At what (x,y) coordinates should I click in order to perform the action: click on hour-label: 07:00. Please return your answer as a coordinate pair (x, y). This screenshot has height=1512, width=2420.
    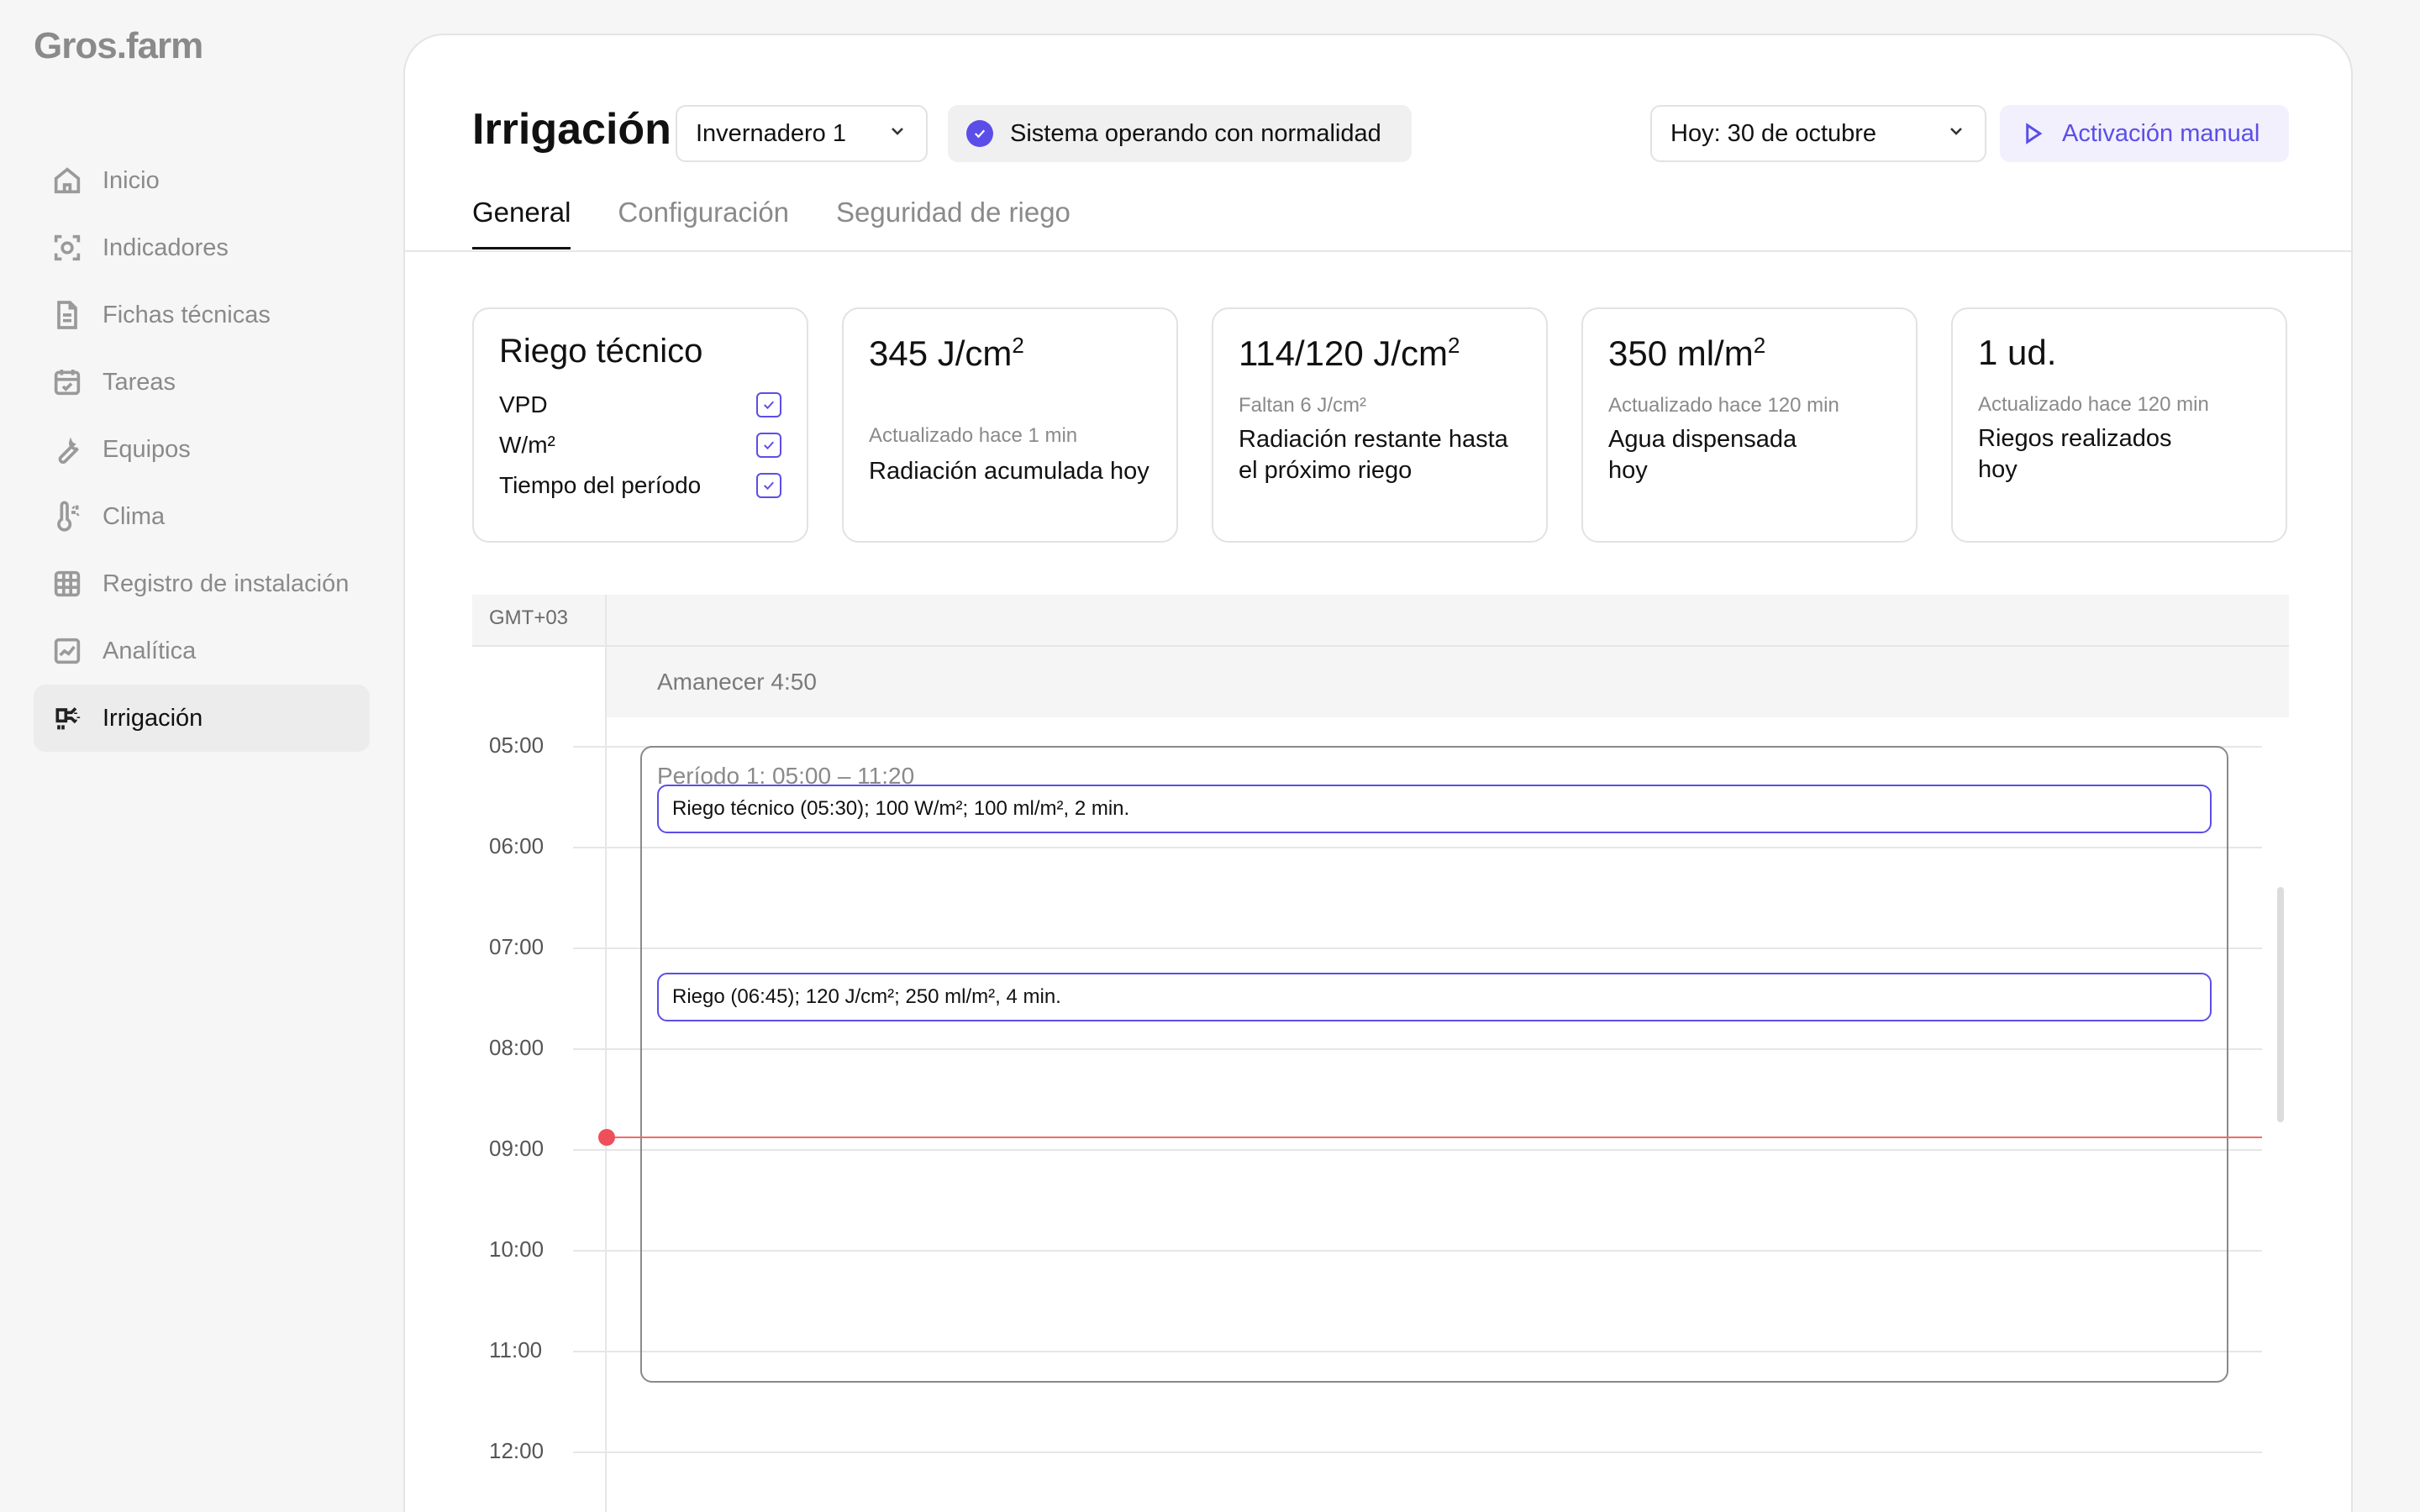
    Looking at the image, I should click on (516, 946).